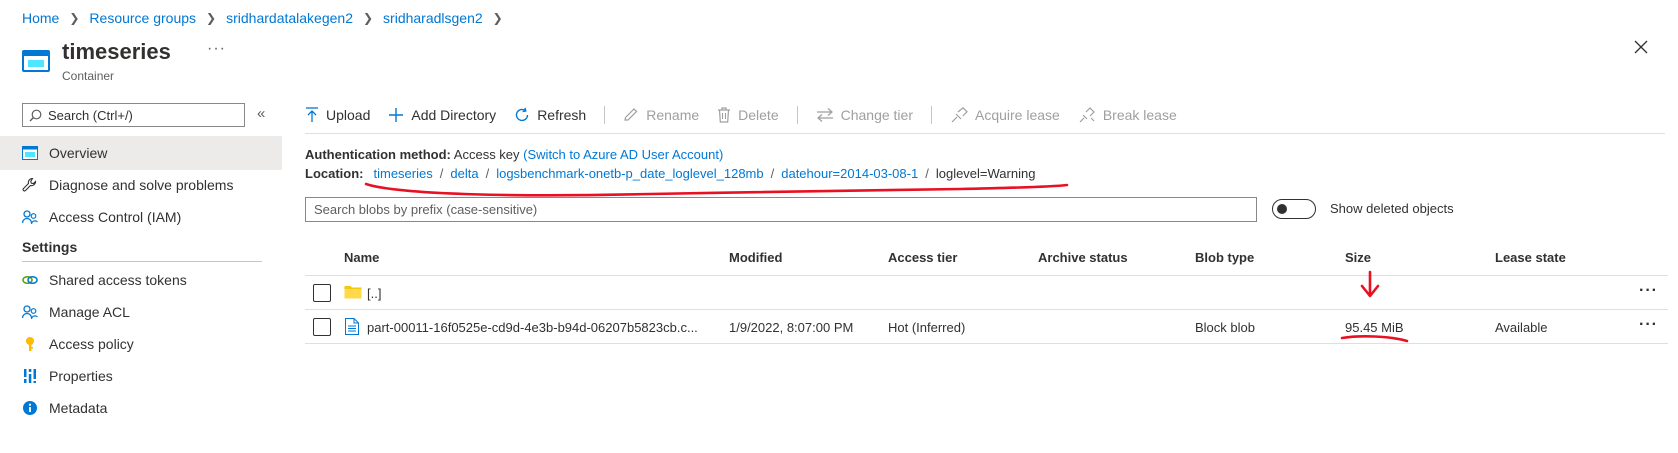  Describe the element at coordinates (433, 18) in the screenshot. I see `breadcrumb-storage-account: sridharadlsgen2` at that location.